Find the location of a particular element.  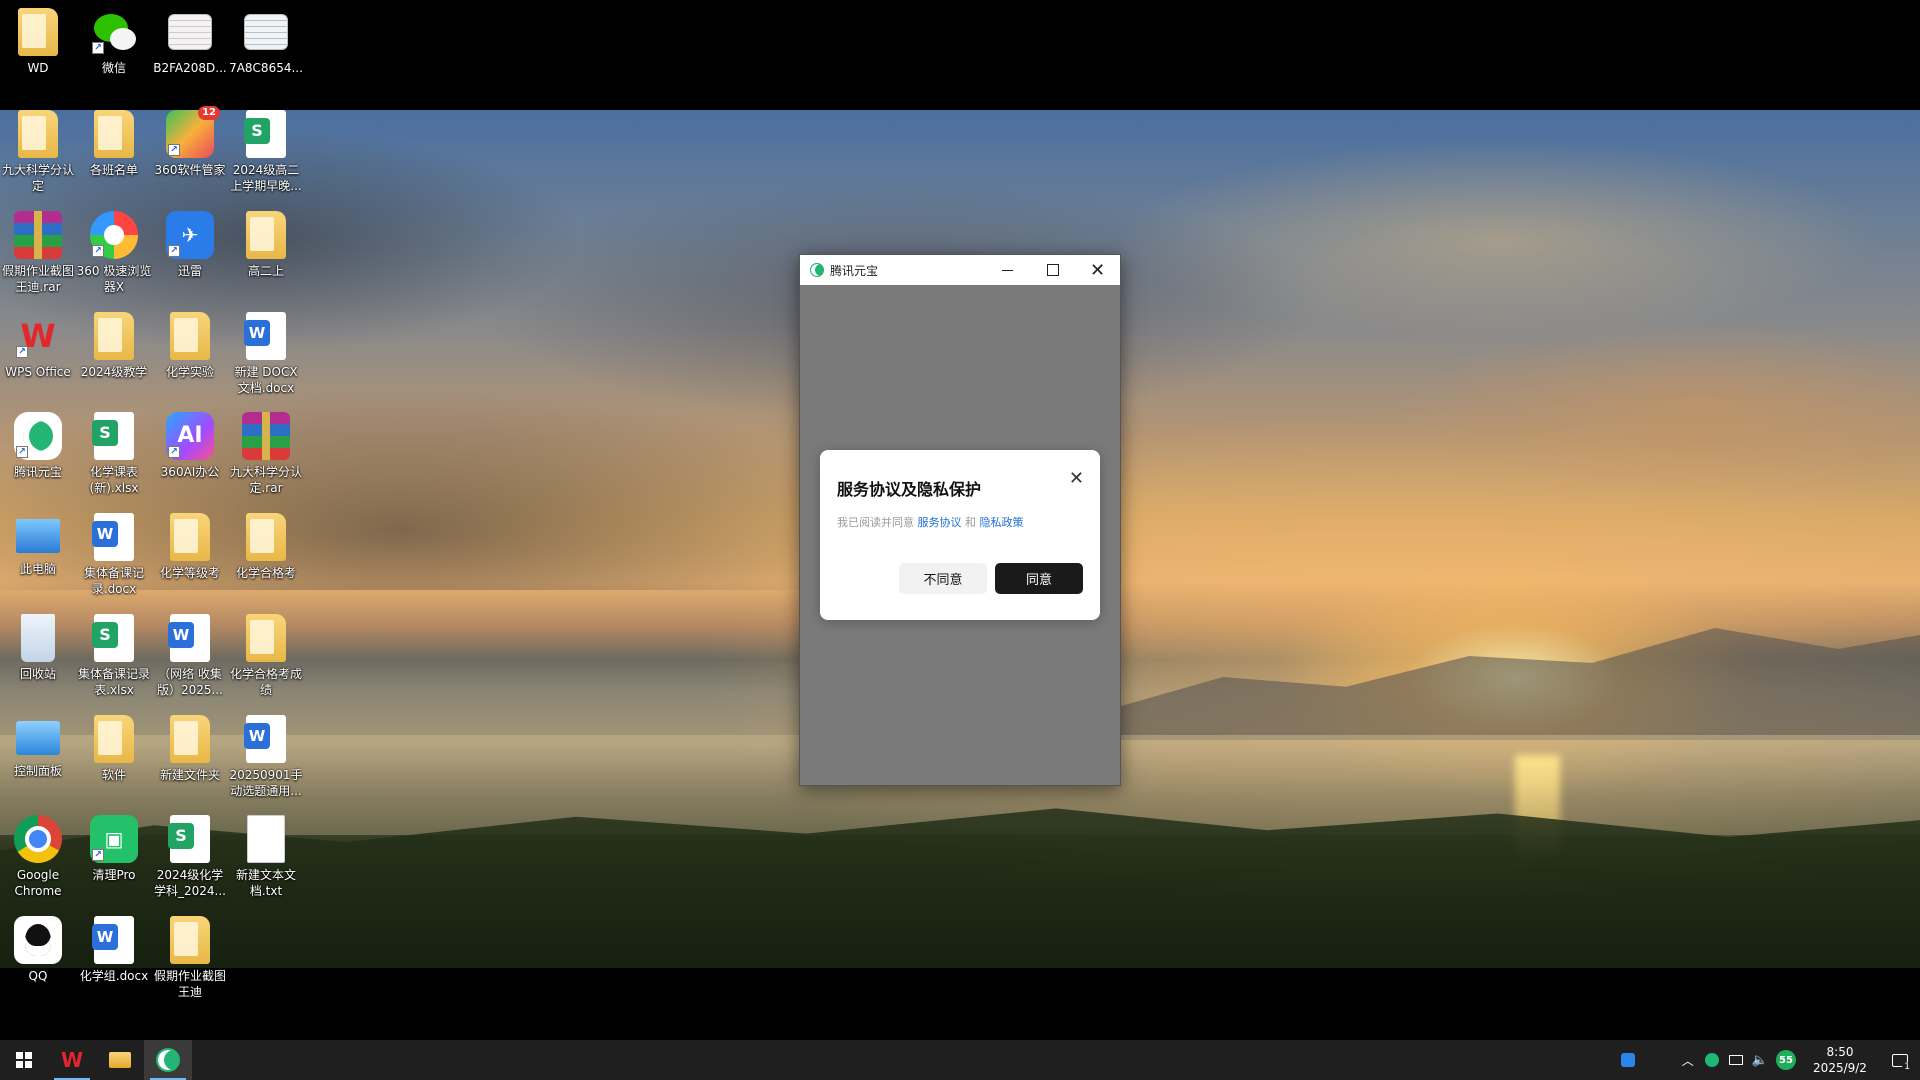

dialog-title: 服务协议及隐私保护 is located at coordinates (909, 489).